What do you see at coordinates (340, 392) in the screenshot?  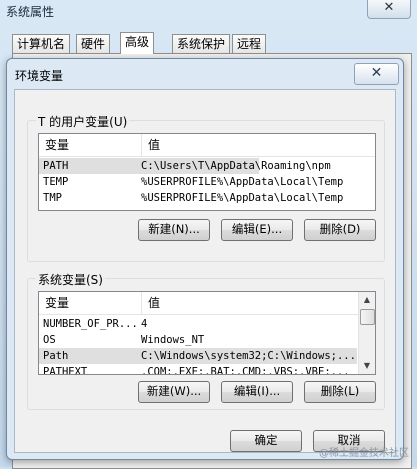 I see `system-delete-button: 删除(L)` at bounding box center [340, 392].